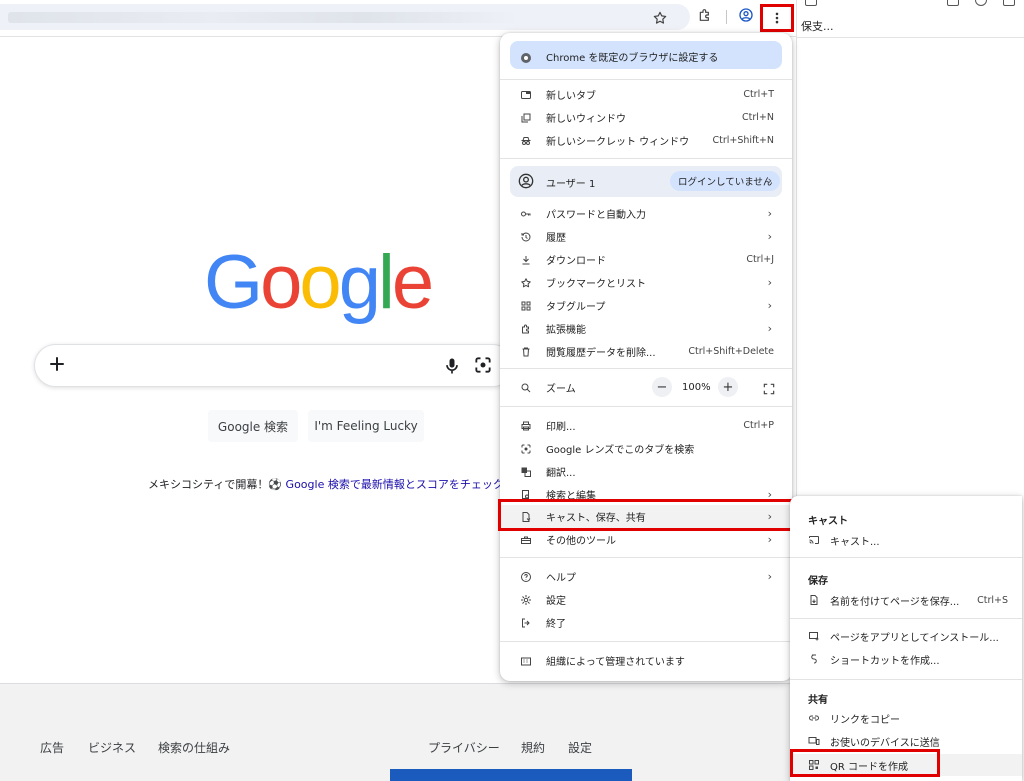 The image size is (1024, 781). What do you see at coordinates (814, 540) in the screenshot?
I see `cast-icon` at bounding box center [814, 540].